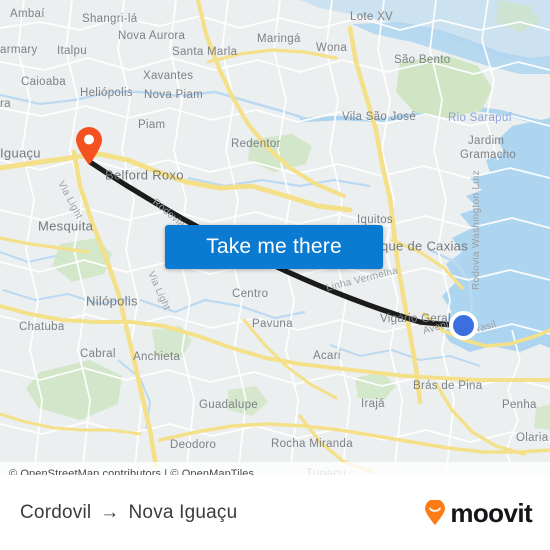  I want to click on map-place-label: Maringá, so click(279, 39).